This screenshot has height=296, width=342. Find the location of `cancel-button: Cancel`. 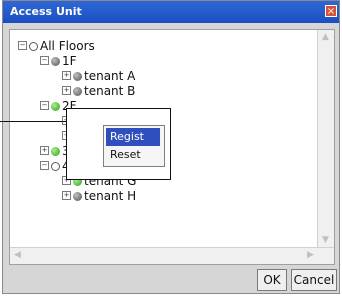

cancel-button: Cancel is located at coordinates (314, 280).